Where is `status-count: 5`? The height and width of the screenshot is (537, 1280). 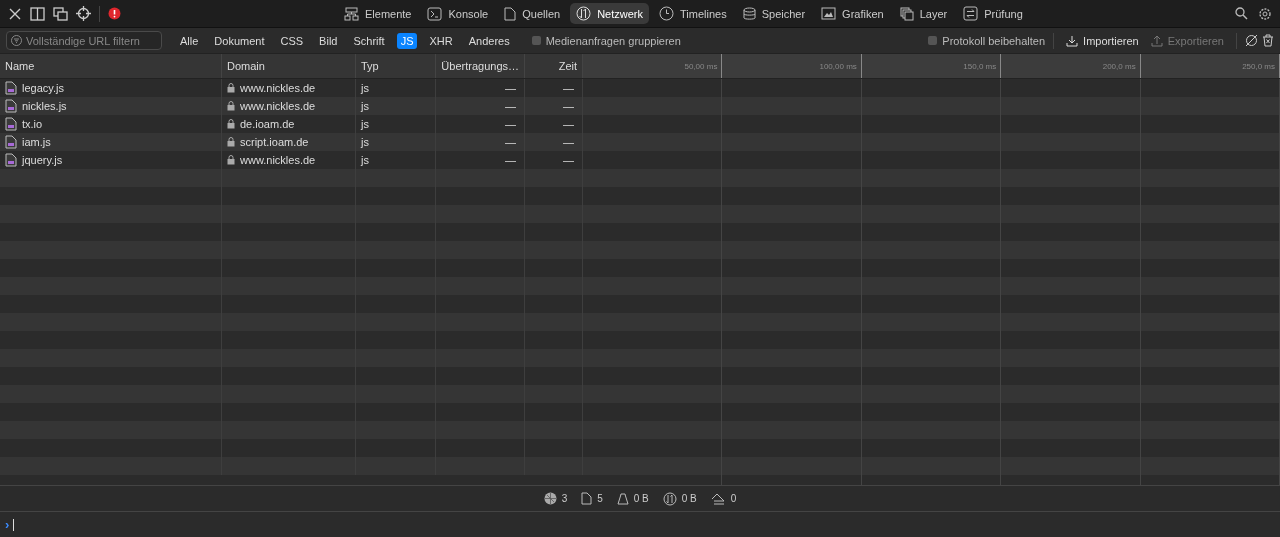
status-count: 5 is located at coordinates (600, 498).